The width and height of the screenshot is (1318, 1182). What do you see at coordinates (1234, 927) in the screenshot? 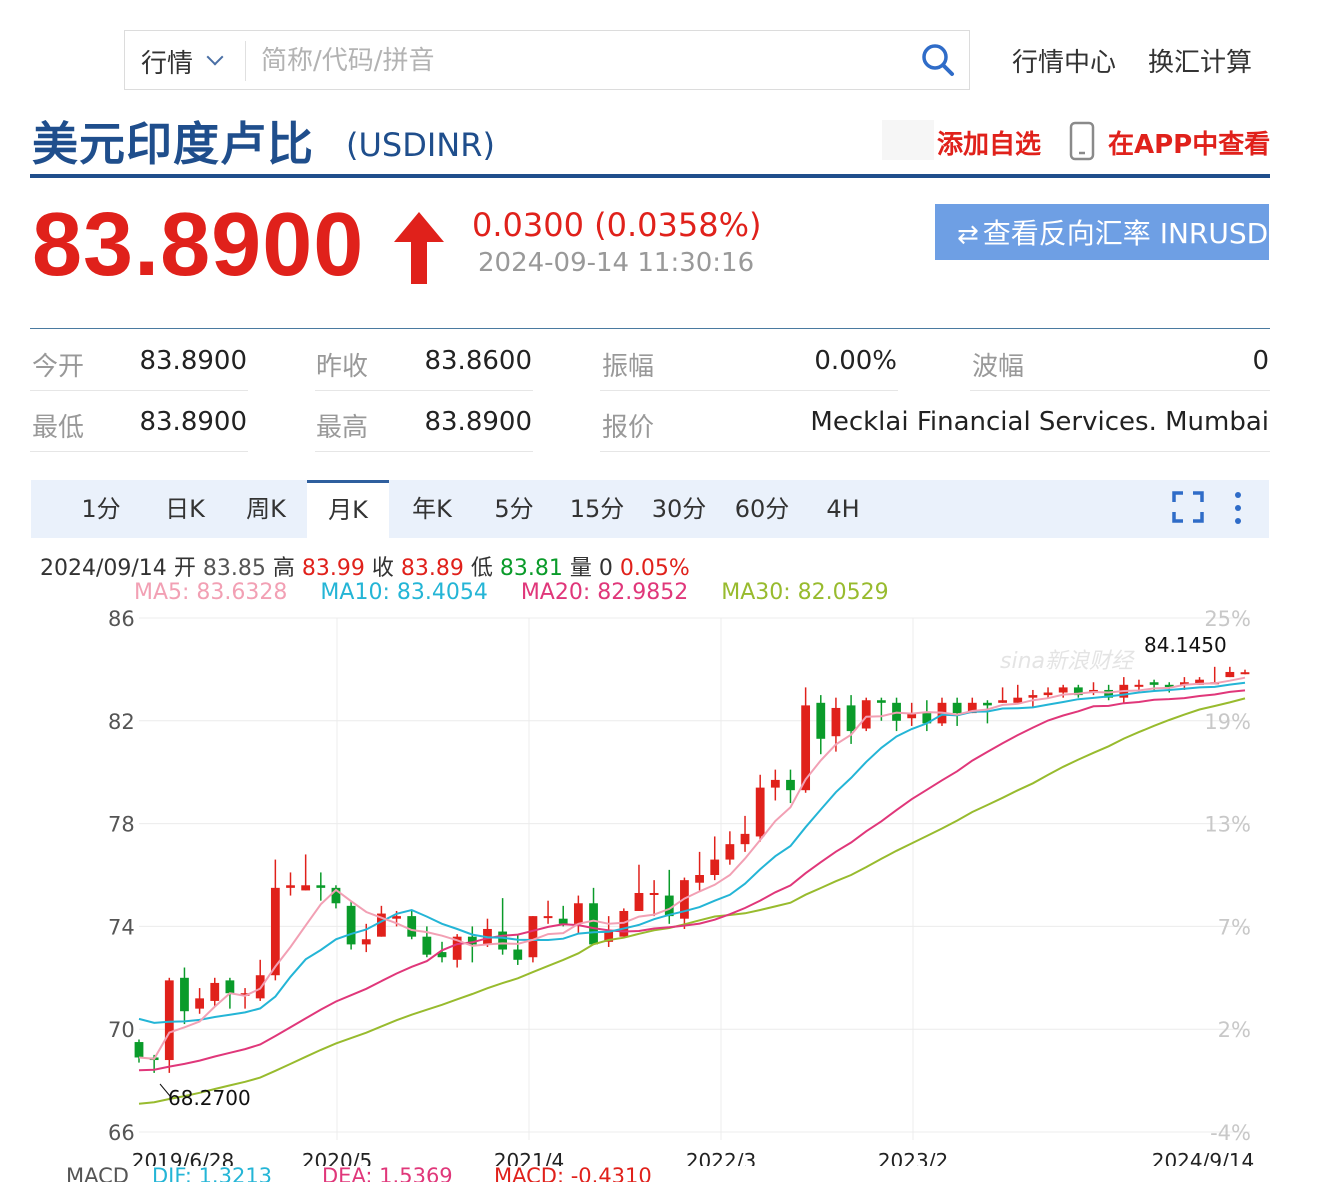
I see `y-percent-label: 7%` at bounding box center [1234, 927].